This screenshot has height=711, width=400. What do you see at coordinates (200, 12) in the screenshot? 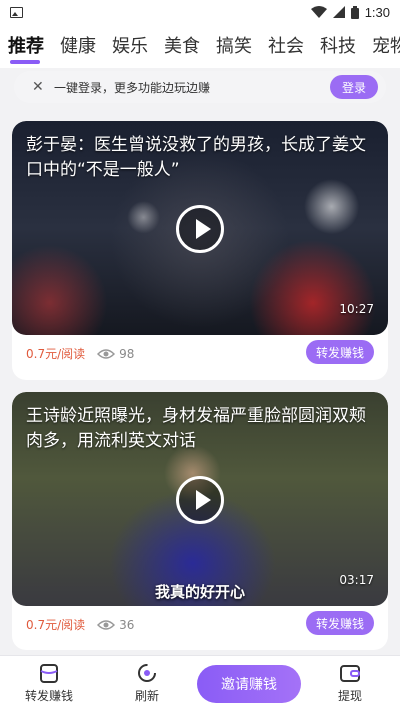
I see `status-bar: 1:30` at bounding box center [200, 12].